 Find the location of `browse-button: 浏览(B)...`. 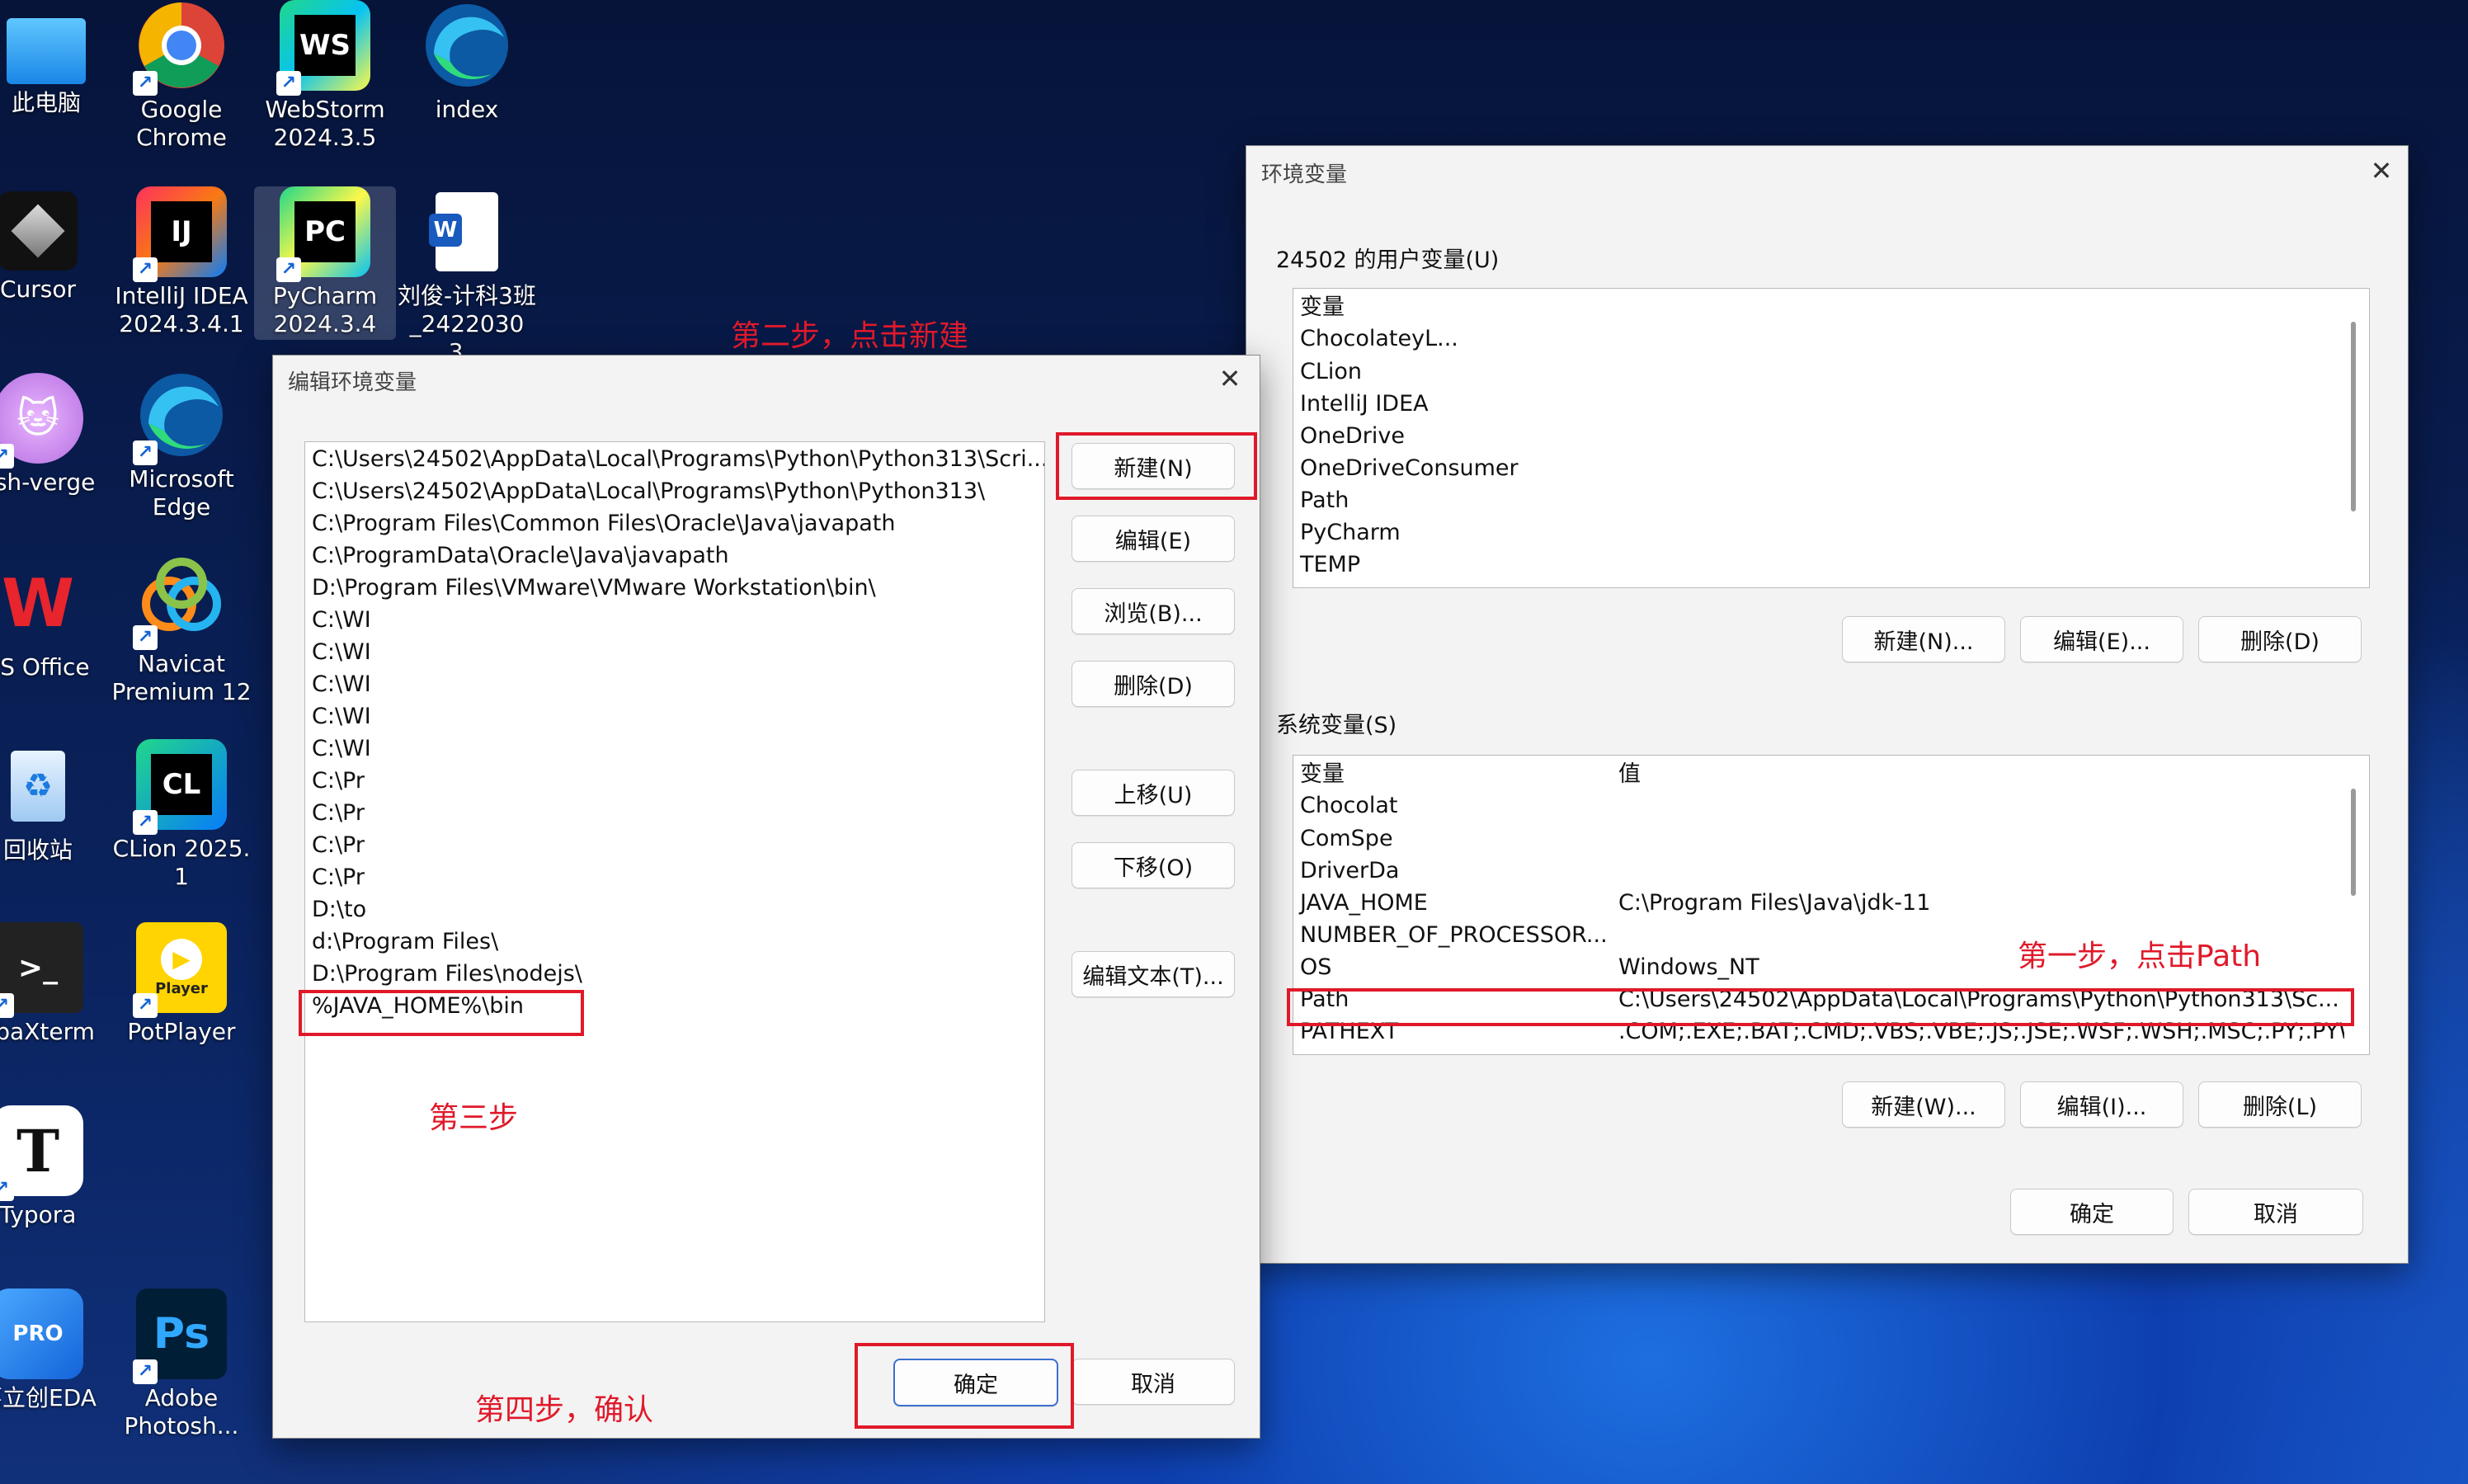

browse-button: 浏览(B)... is located at coordinates (1153, 611).